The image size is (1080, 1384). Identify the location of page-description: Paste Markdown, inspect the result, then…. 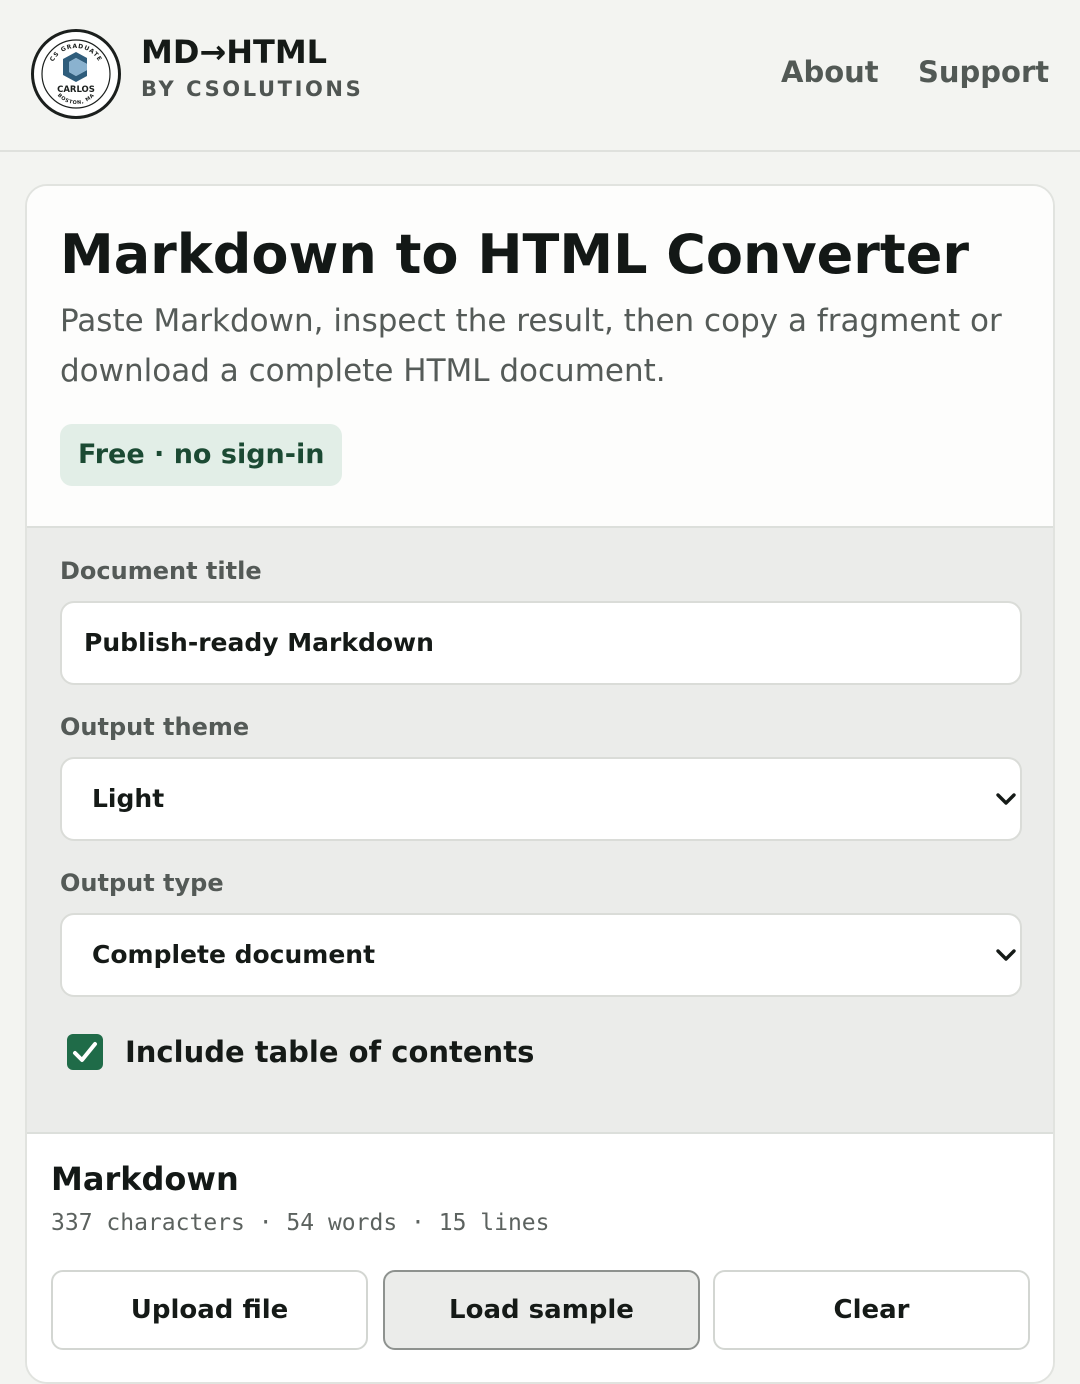
(531, 346).